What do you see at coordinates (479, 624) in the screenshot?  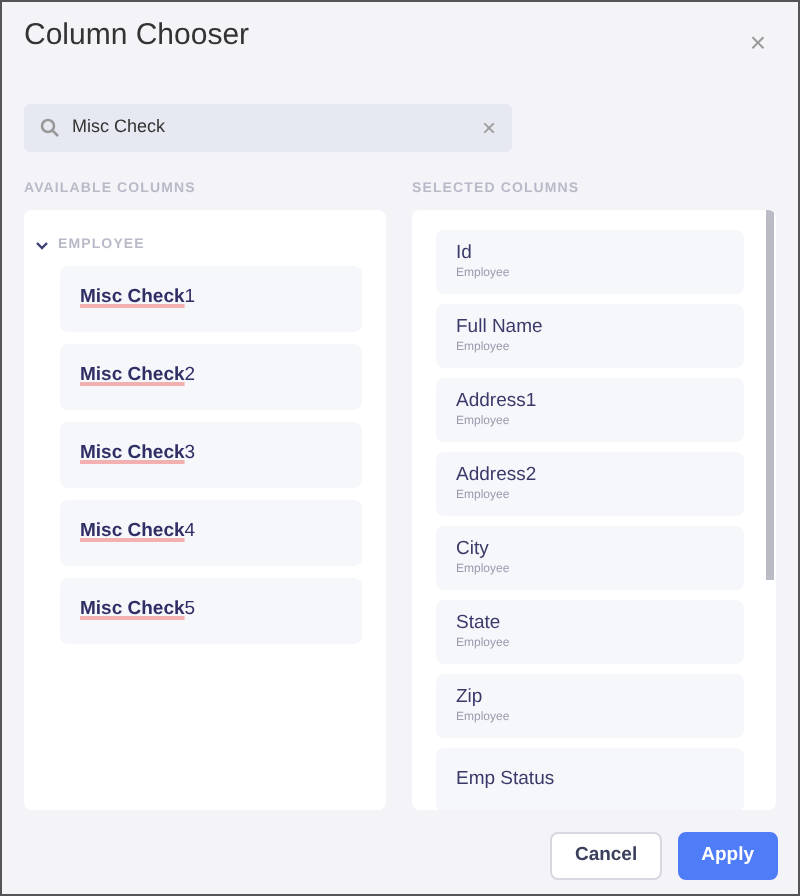 I see `column-name: State` at bounding box center [479, 624].